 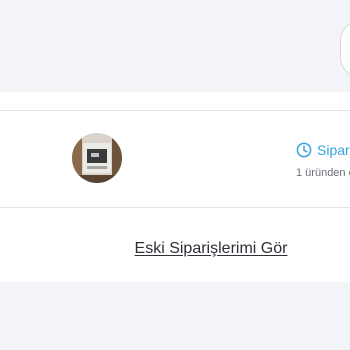 What do you see at coordinates (175, 249) in the screenshot?
I see `old-orders-link: Eski Siparişlerimi Gör` at bounding box center [175, 249].